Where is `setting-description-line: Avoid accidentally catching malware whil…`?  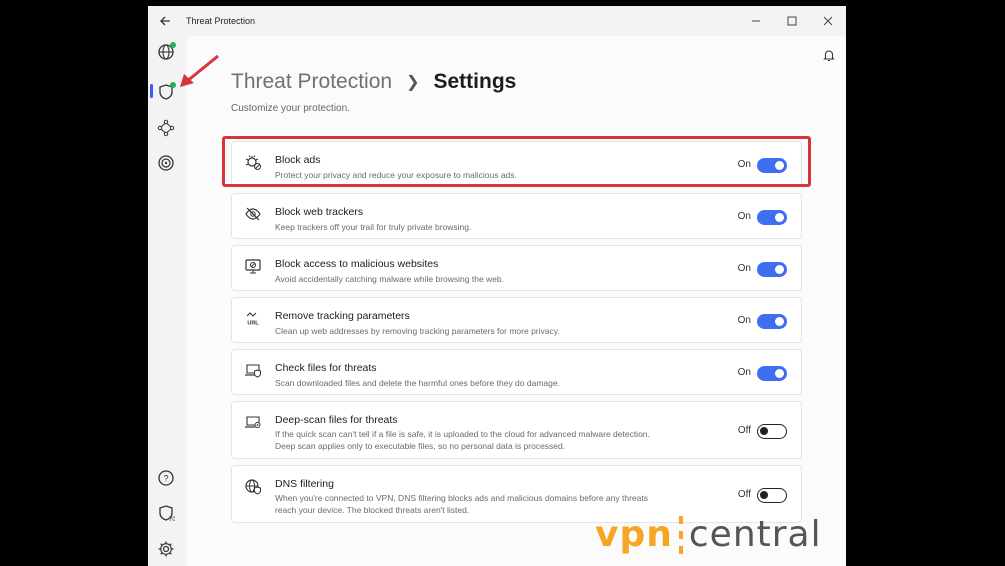
setting-description-line: Avoid accidentally catching malware whil… is located at coordinates (389, 279).